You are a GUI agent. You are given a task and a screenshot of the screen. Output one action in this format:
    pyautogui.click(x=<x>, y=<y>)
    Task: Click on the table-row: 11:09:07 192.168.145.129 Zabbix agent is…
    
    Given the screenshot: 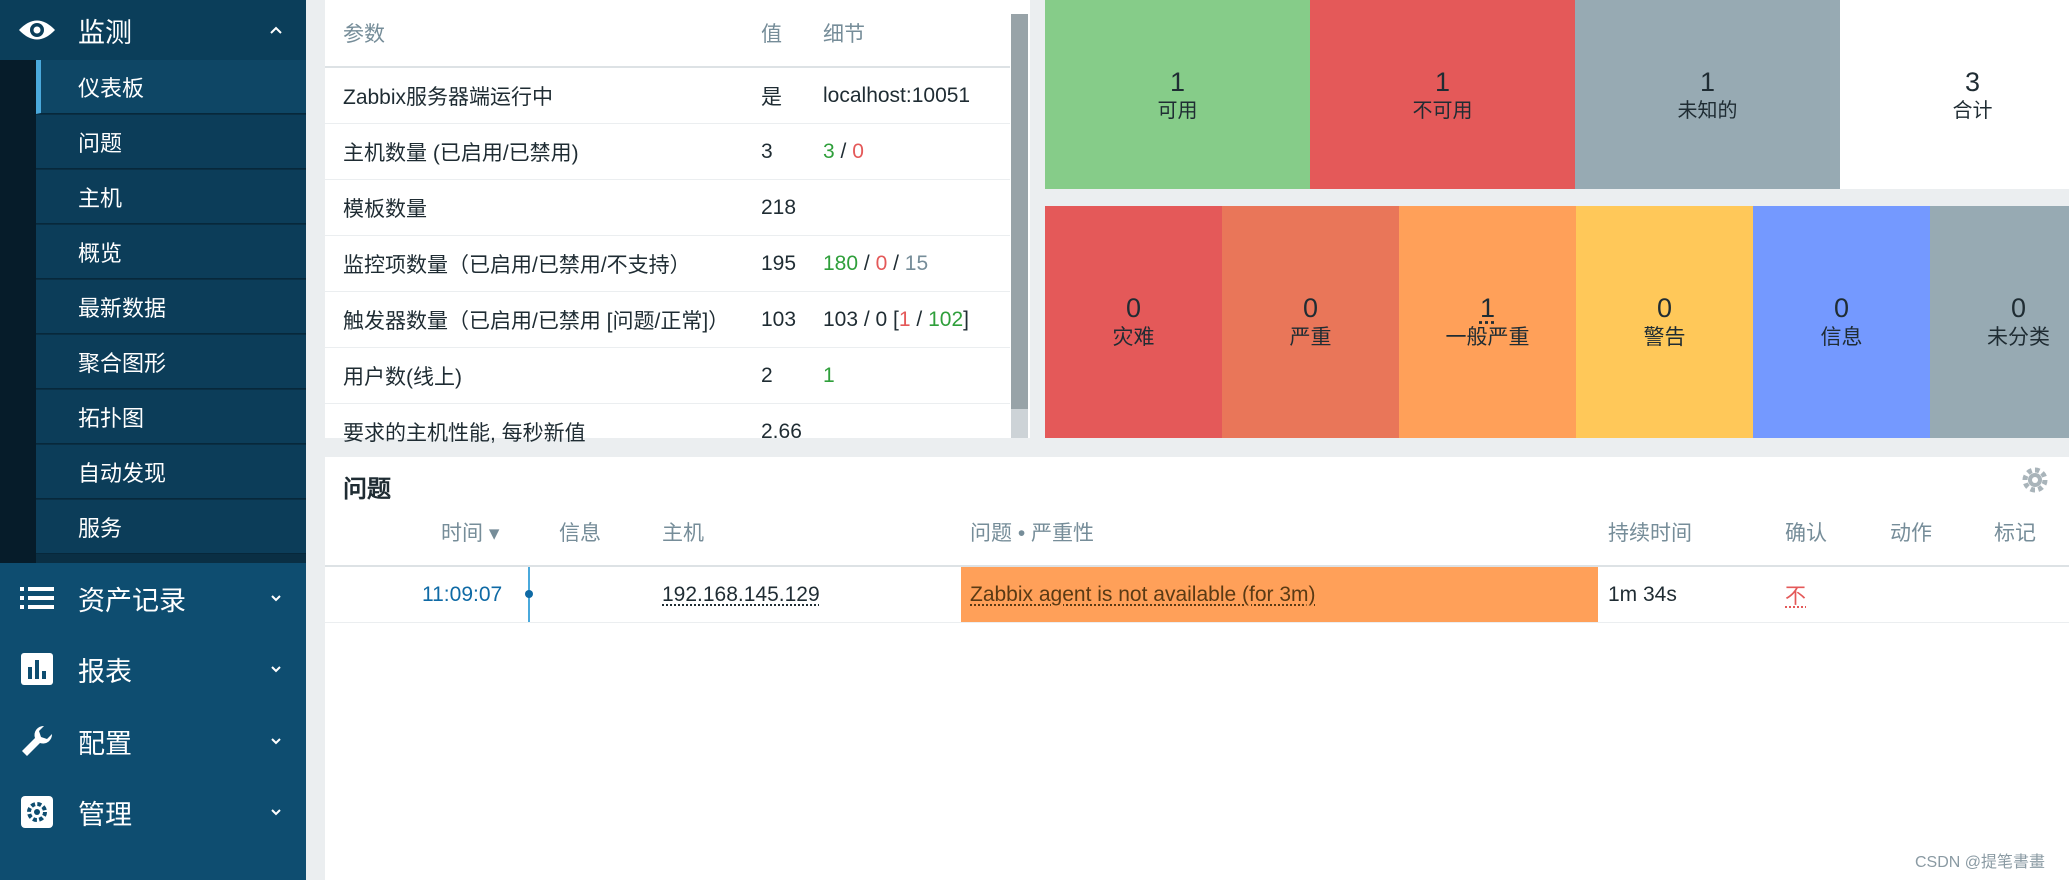 What is the action you would take?
    pyautogui.click(x=1197, y=595)
    